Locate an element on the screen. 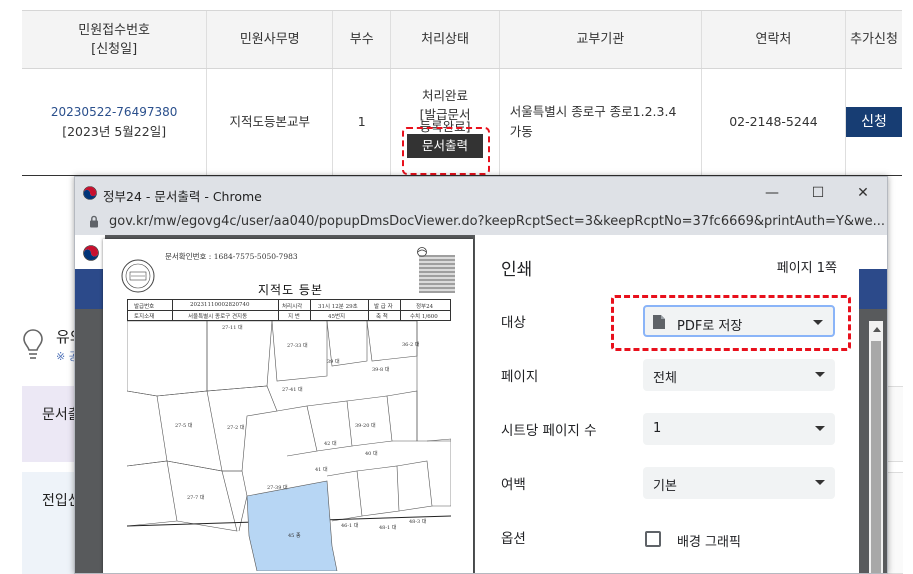 This screenshot has height=574, width=913. grid-location-label: 토지소재 is located at coordinates (144, 317).